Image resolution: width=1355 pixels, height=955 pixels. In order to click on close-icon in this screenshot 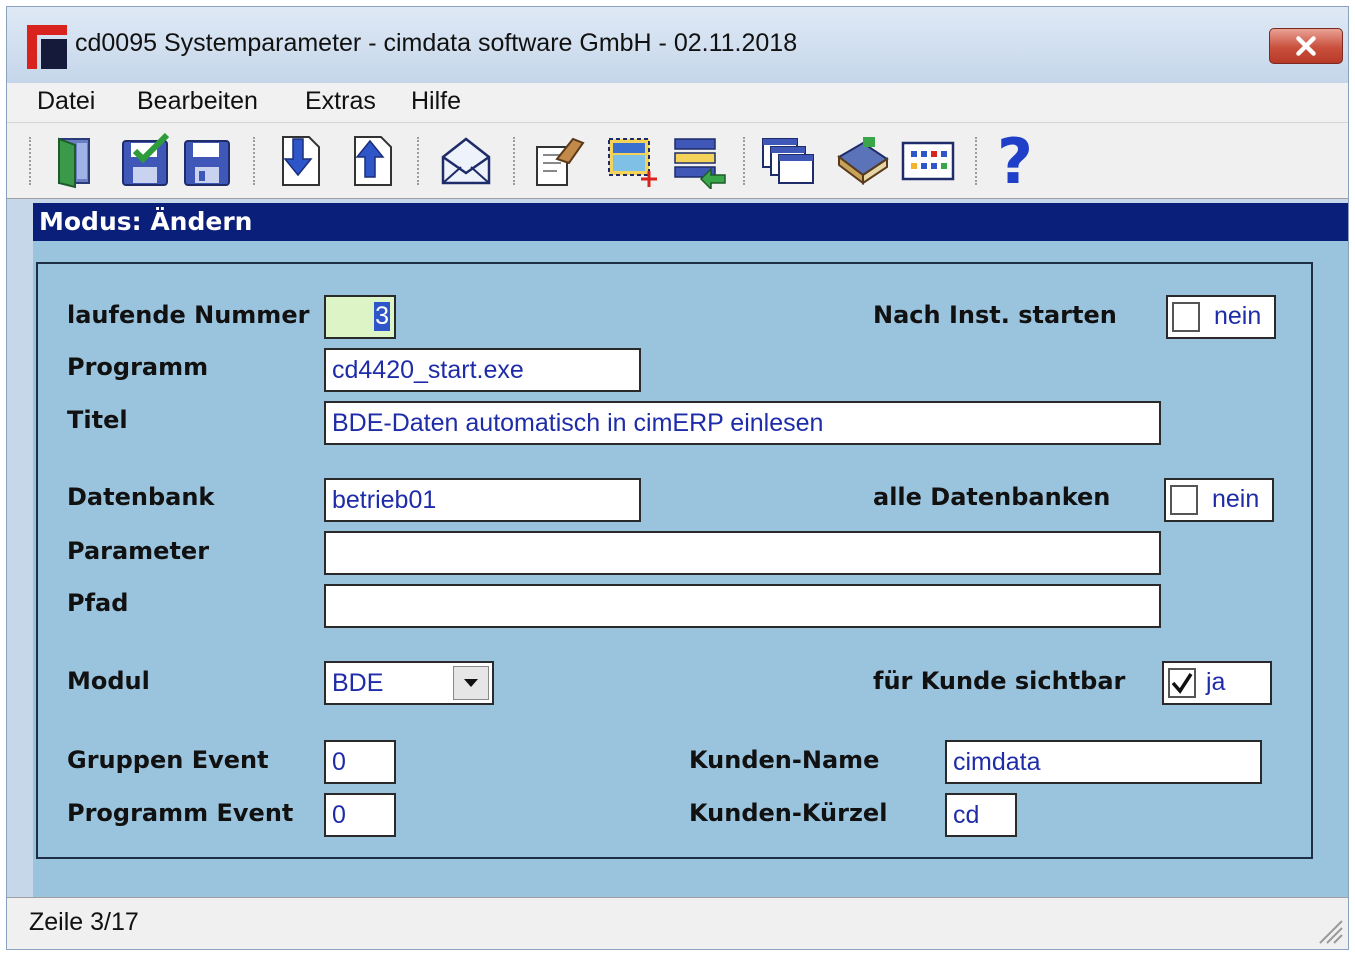, I will do `click(1306, 46)`.